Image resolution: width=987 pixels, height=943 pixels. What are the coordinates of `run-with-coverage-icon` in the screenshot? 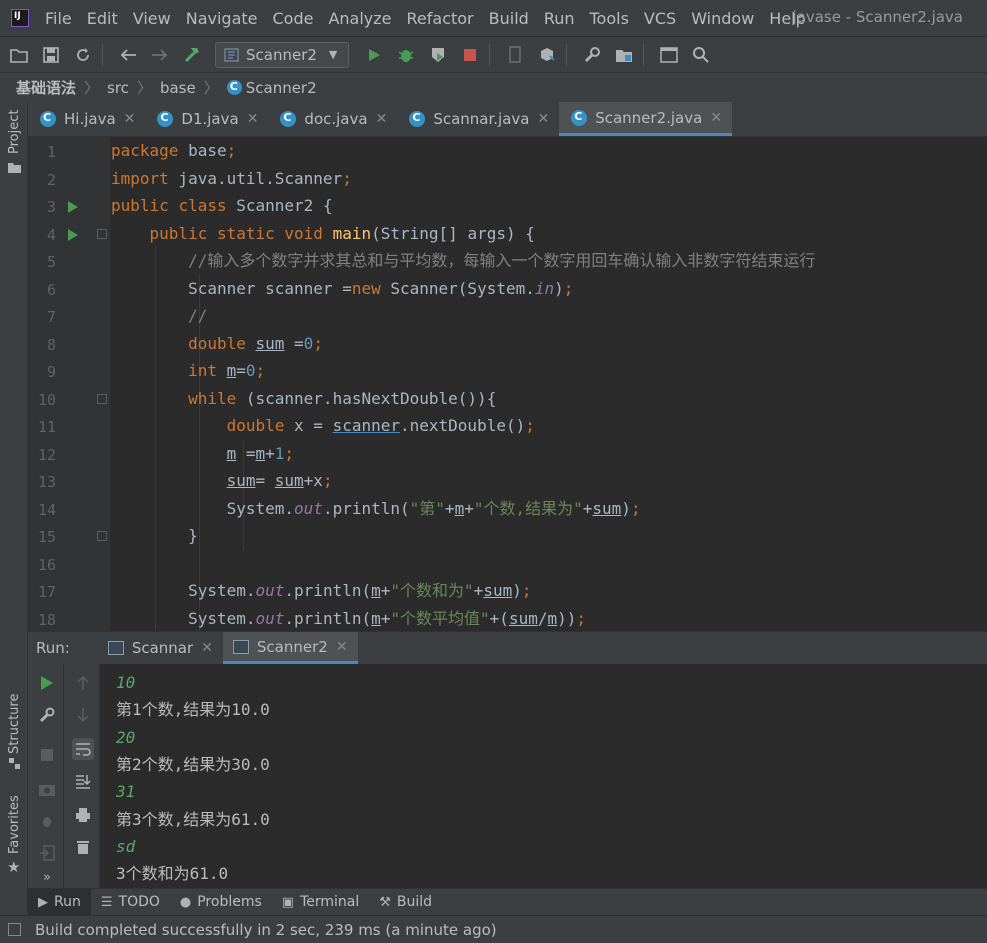 It's located at (438, 55).